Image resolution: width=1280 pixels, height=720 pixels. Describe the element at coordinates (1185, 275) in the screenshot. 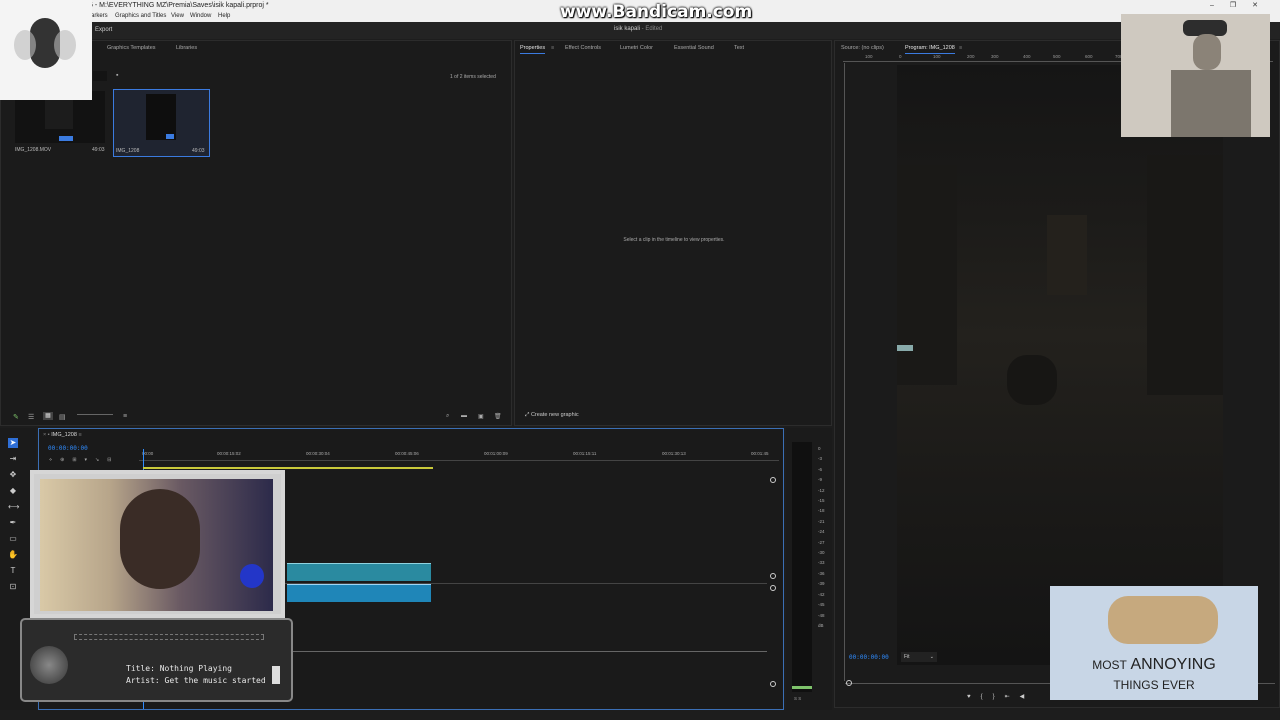

I see `curtain-right` at that location.